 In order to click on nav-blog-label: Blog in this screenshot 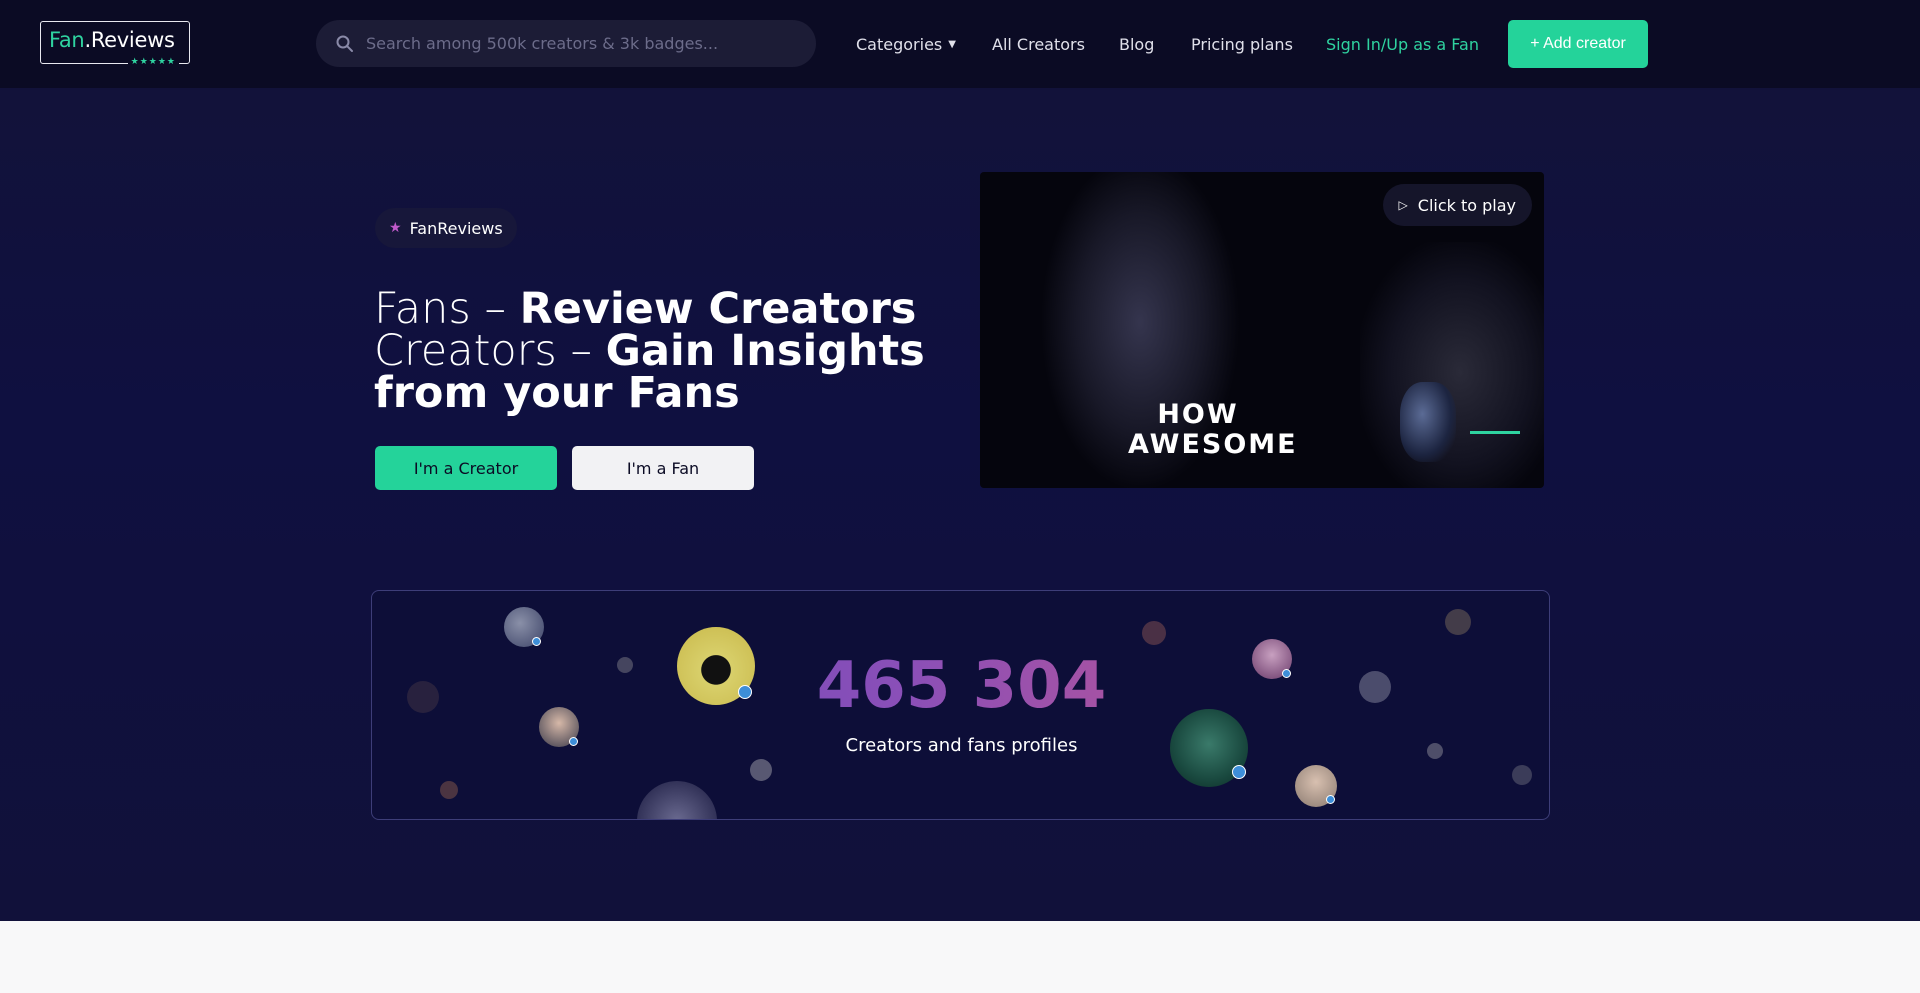, I will do `click(1137, 44)`.